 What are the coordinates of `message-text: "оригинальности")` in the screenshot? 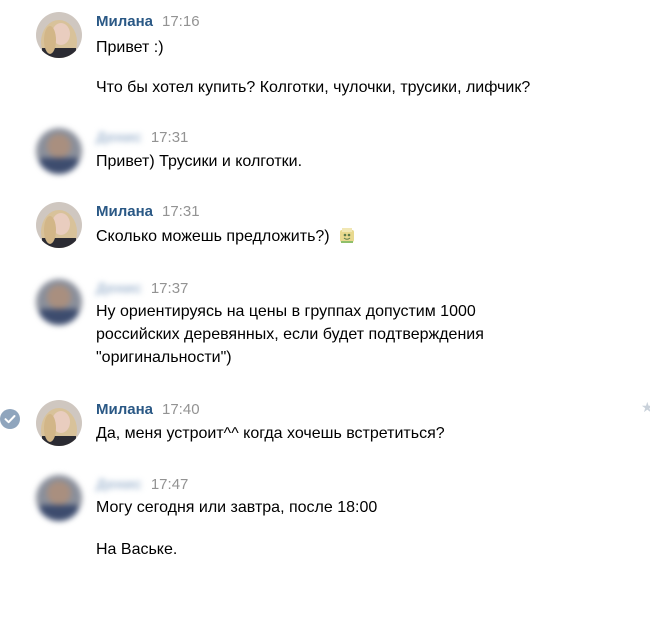 It's located at (164, 357).